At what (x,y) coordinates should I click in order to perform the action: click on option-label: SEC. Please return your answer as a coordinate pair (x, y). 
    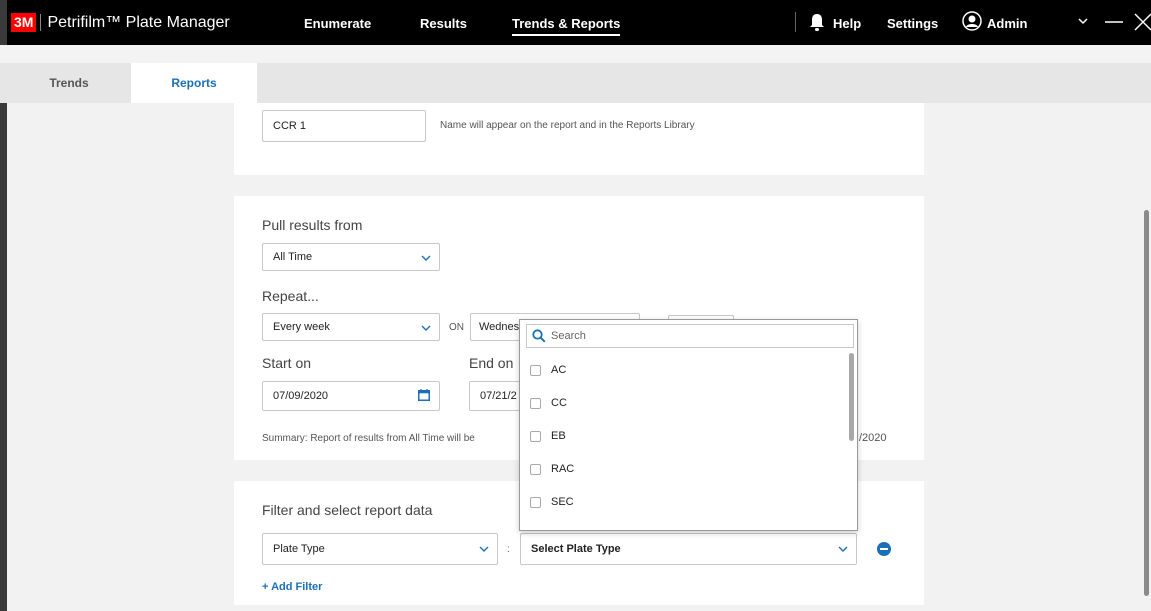
    Looking at the image, I should click on (562, 502).